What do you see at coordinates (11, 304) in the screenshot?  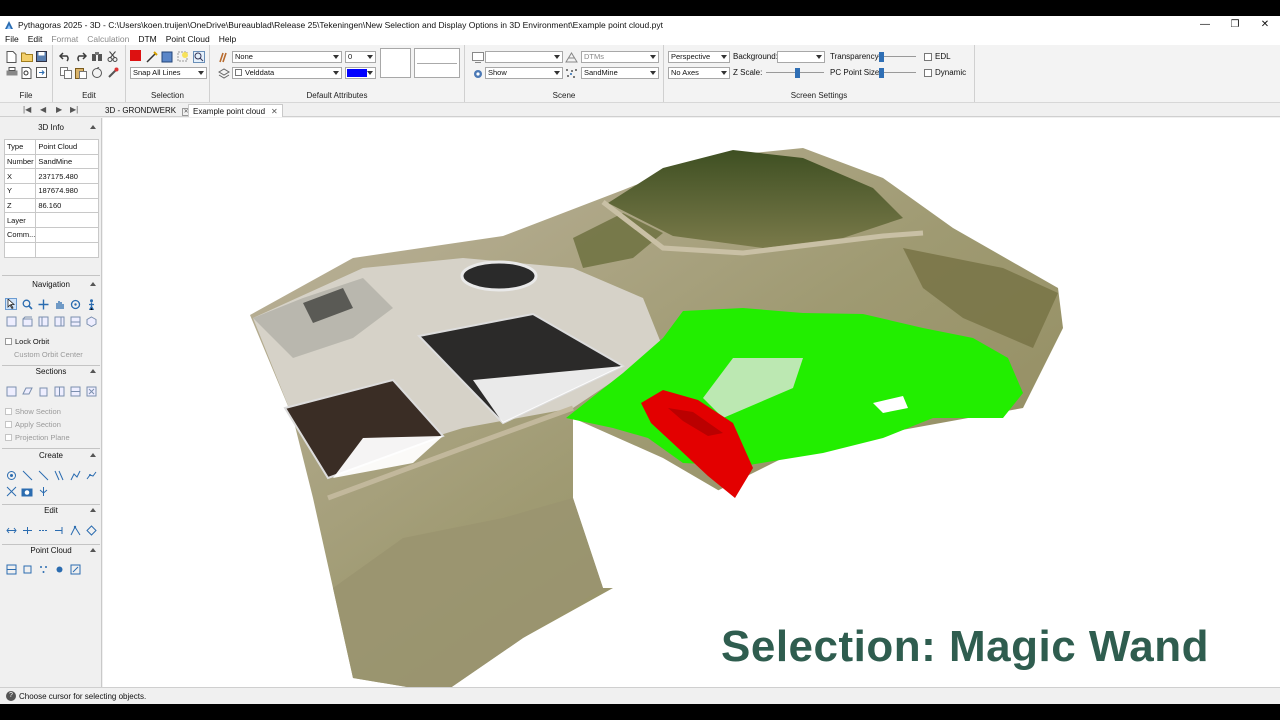 I see `select-cursor-icon` at bounding box center [11, 304].